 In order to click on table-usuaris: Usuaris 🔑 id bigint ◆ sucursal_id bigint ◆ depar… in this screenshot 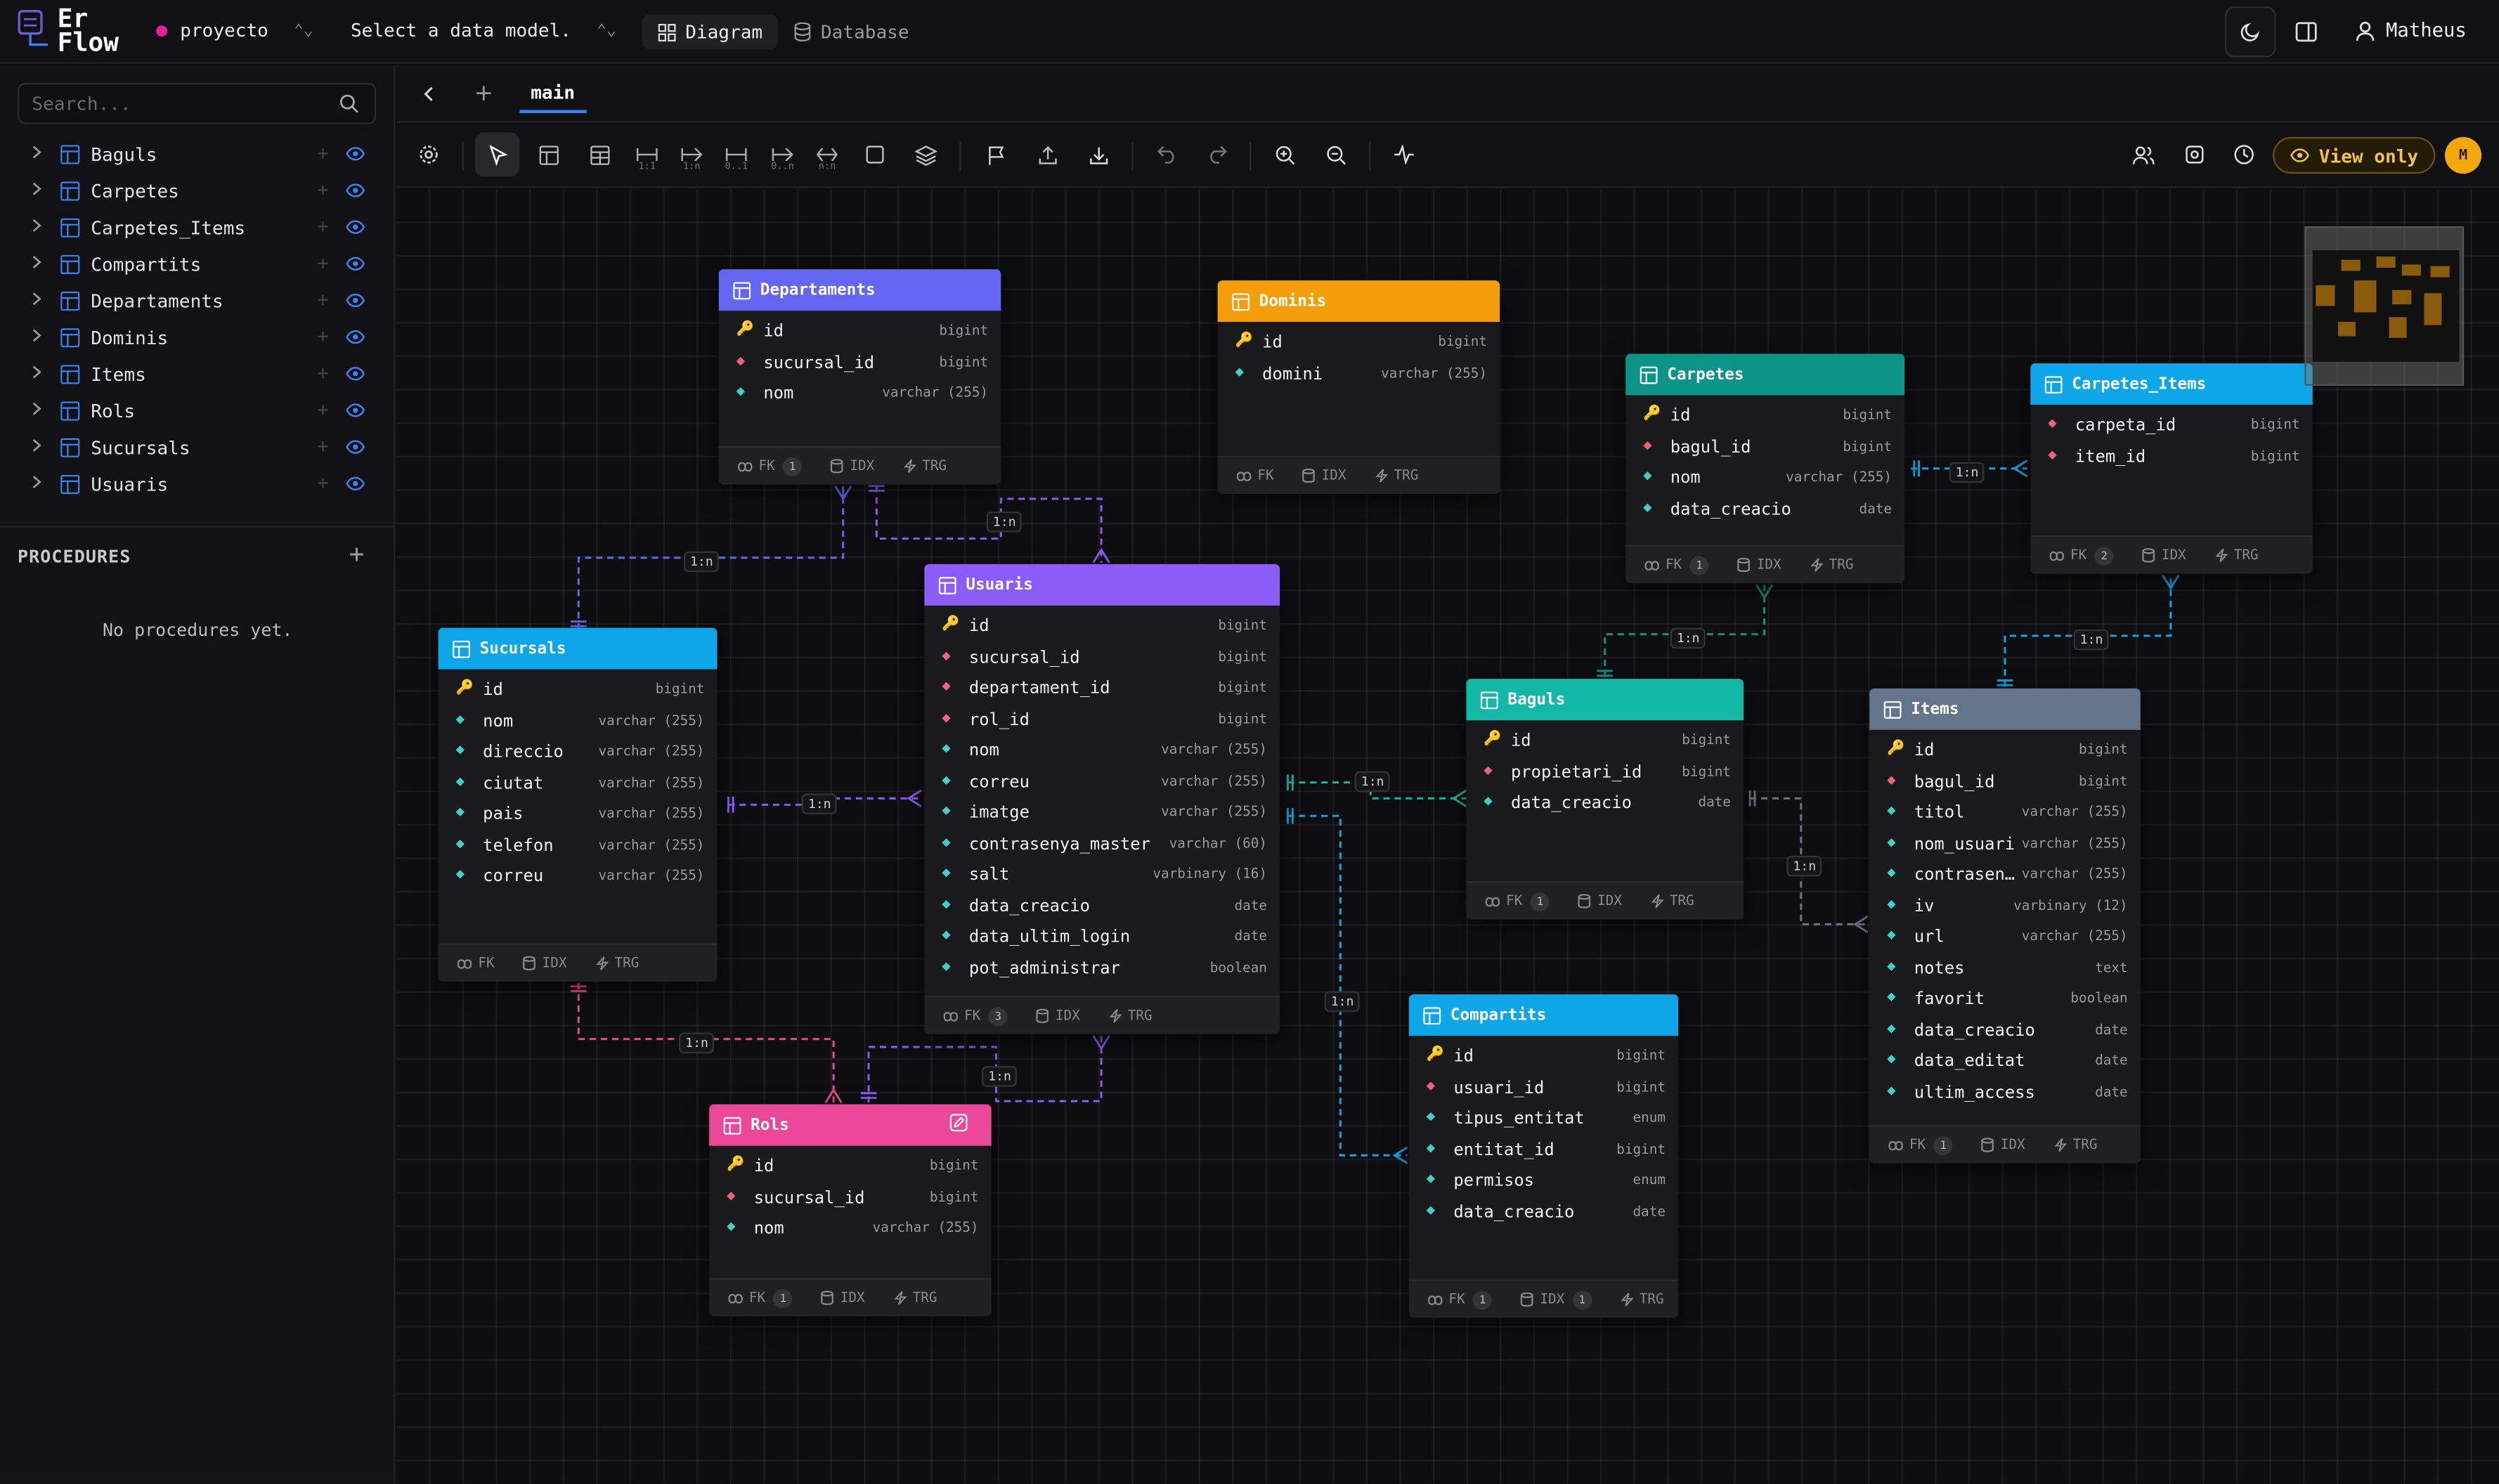, I will do `click(1102, 799)`.